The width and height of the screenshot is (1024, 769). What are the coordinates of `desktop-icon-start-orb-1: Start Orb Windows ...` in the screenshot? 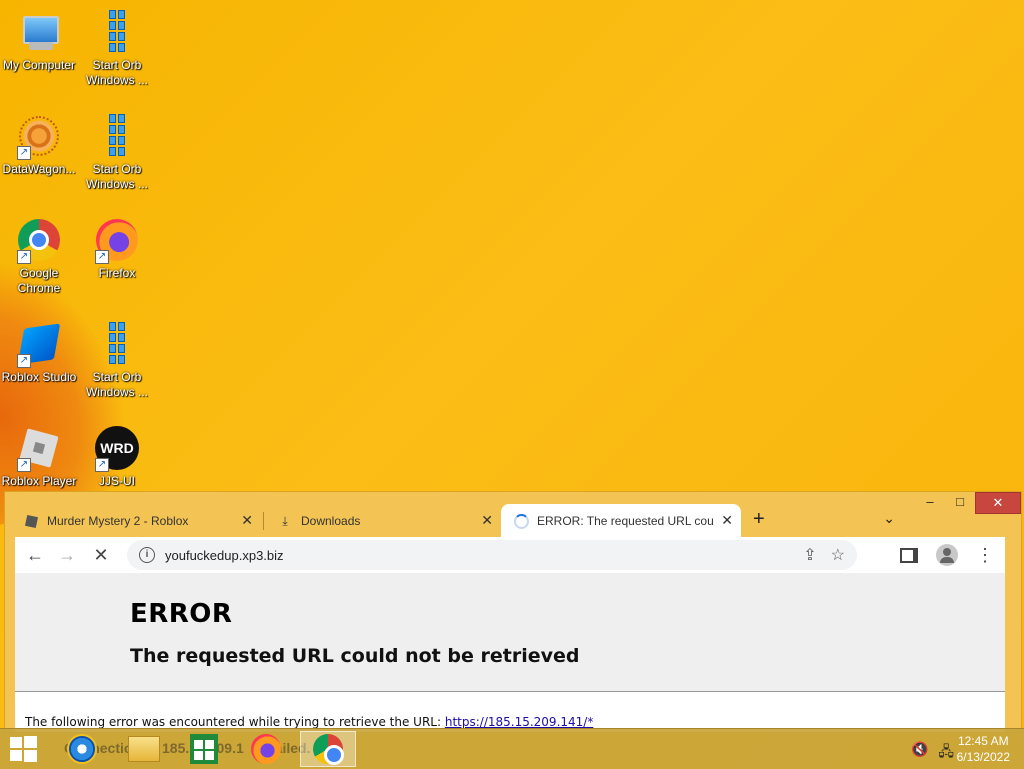 It's located at (117, 48).